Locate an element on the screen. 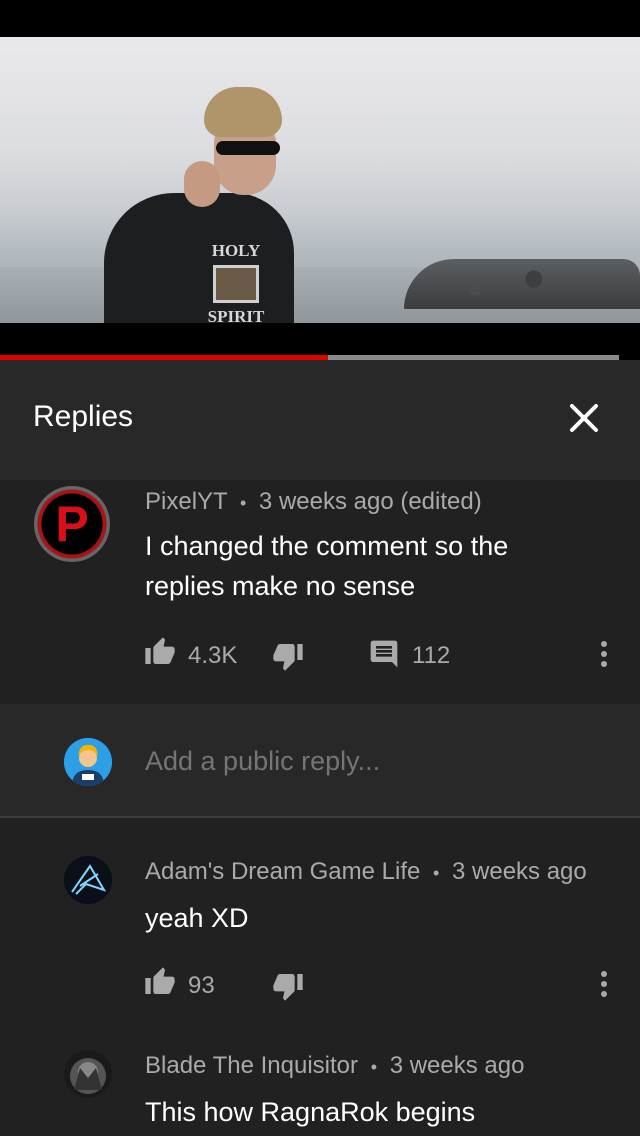 The image size is (640, 1136). comment-author: PixelYT is located at coordinates (186, 501).